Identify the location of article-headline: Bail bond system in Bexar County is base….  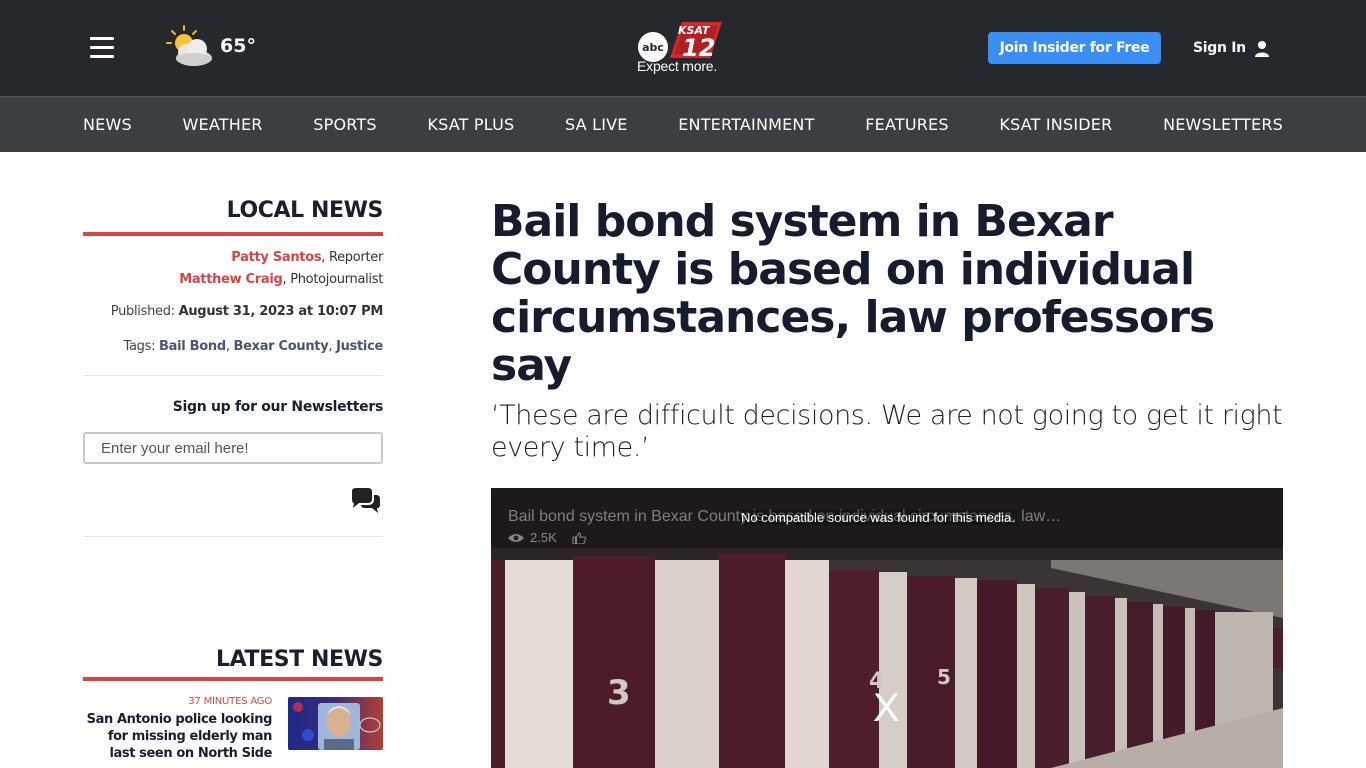
(853, 293).